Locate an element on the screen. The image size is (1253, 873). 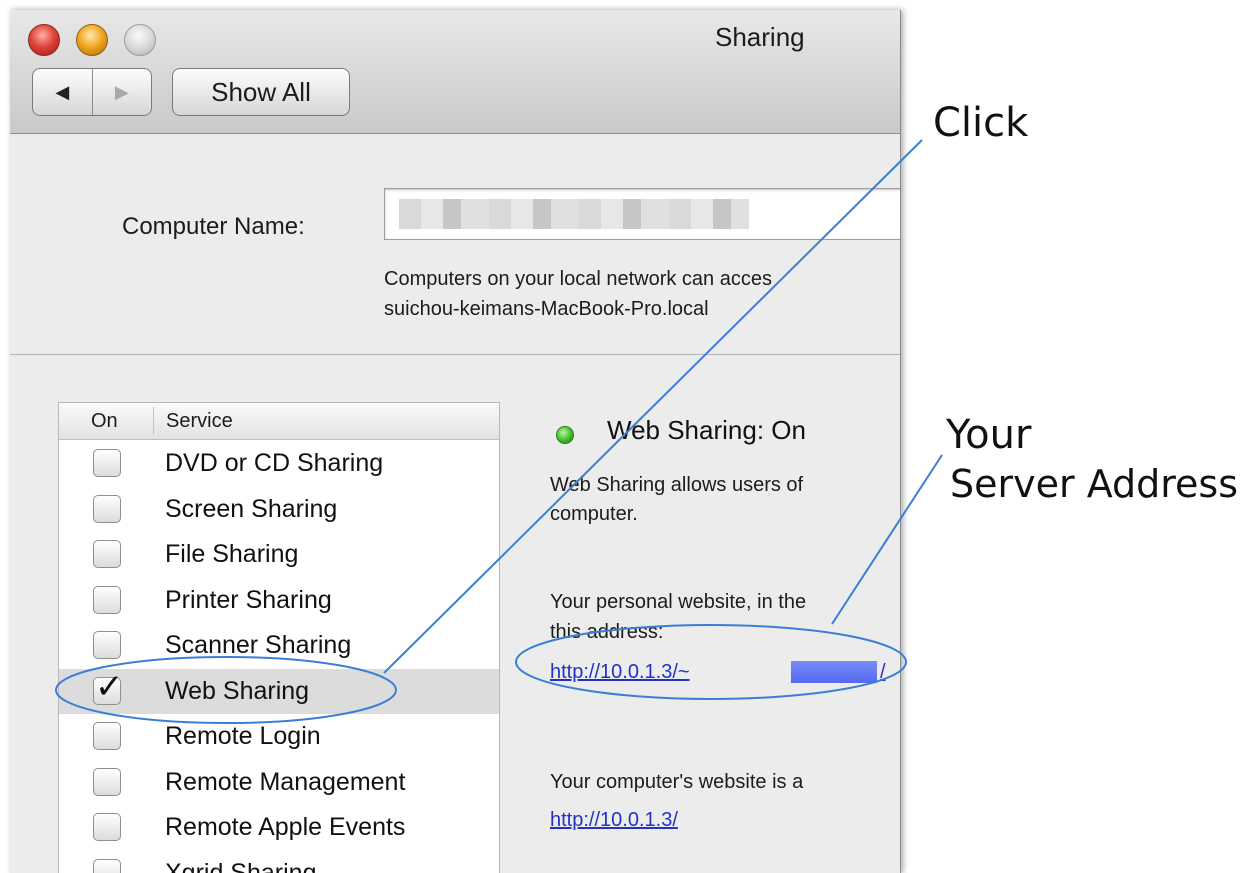
computer-website-text: Your computer's website is a is located at coordinates (677, 782).